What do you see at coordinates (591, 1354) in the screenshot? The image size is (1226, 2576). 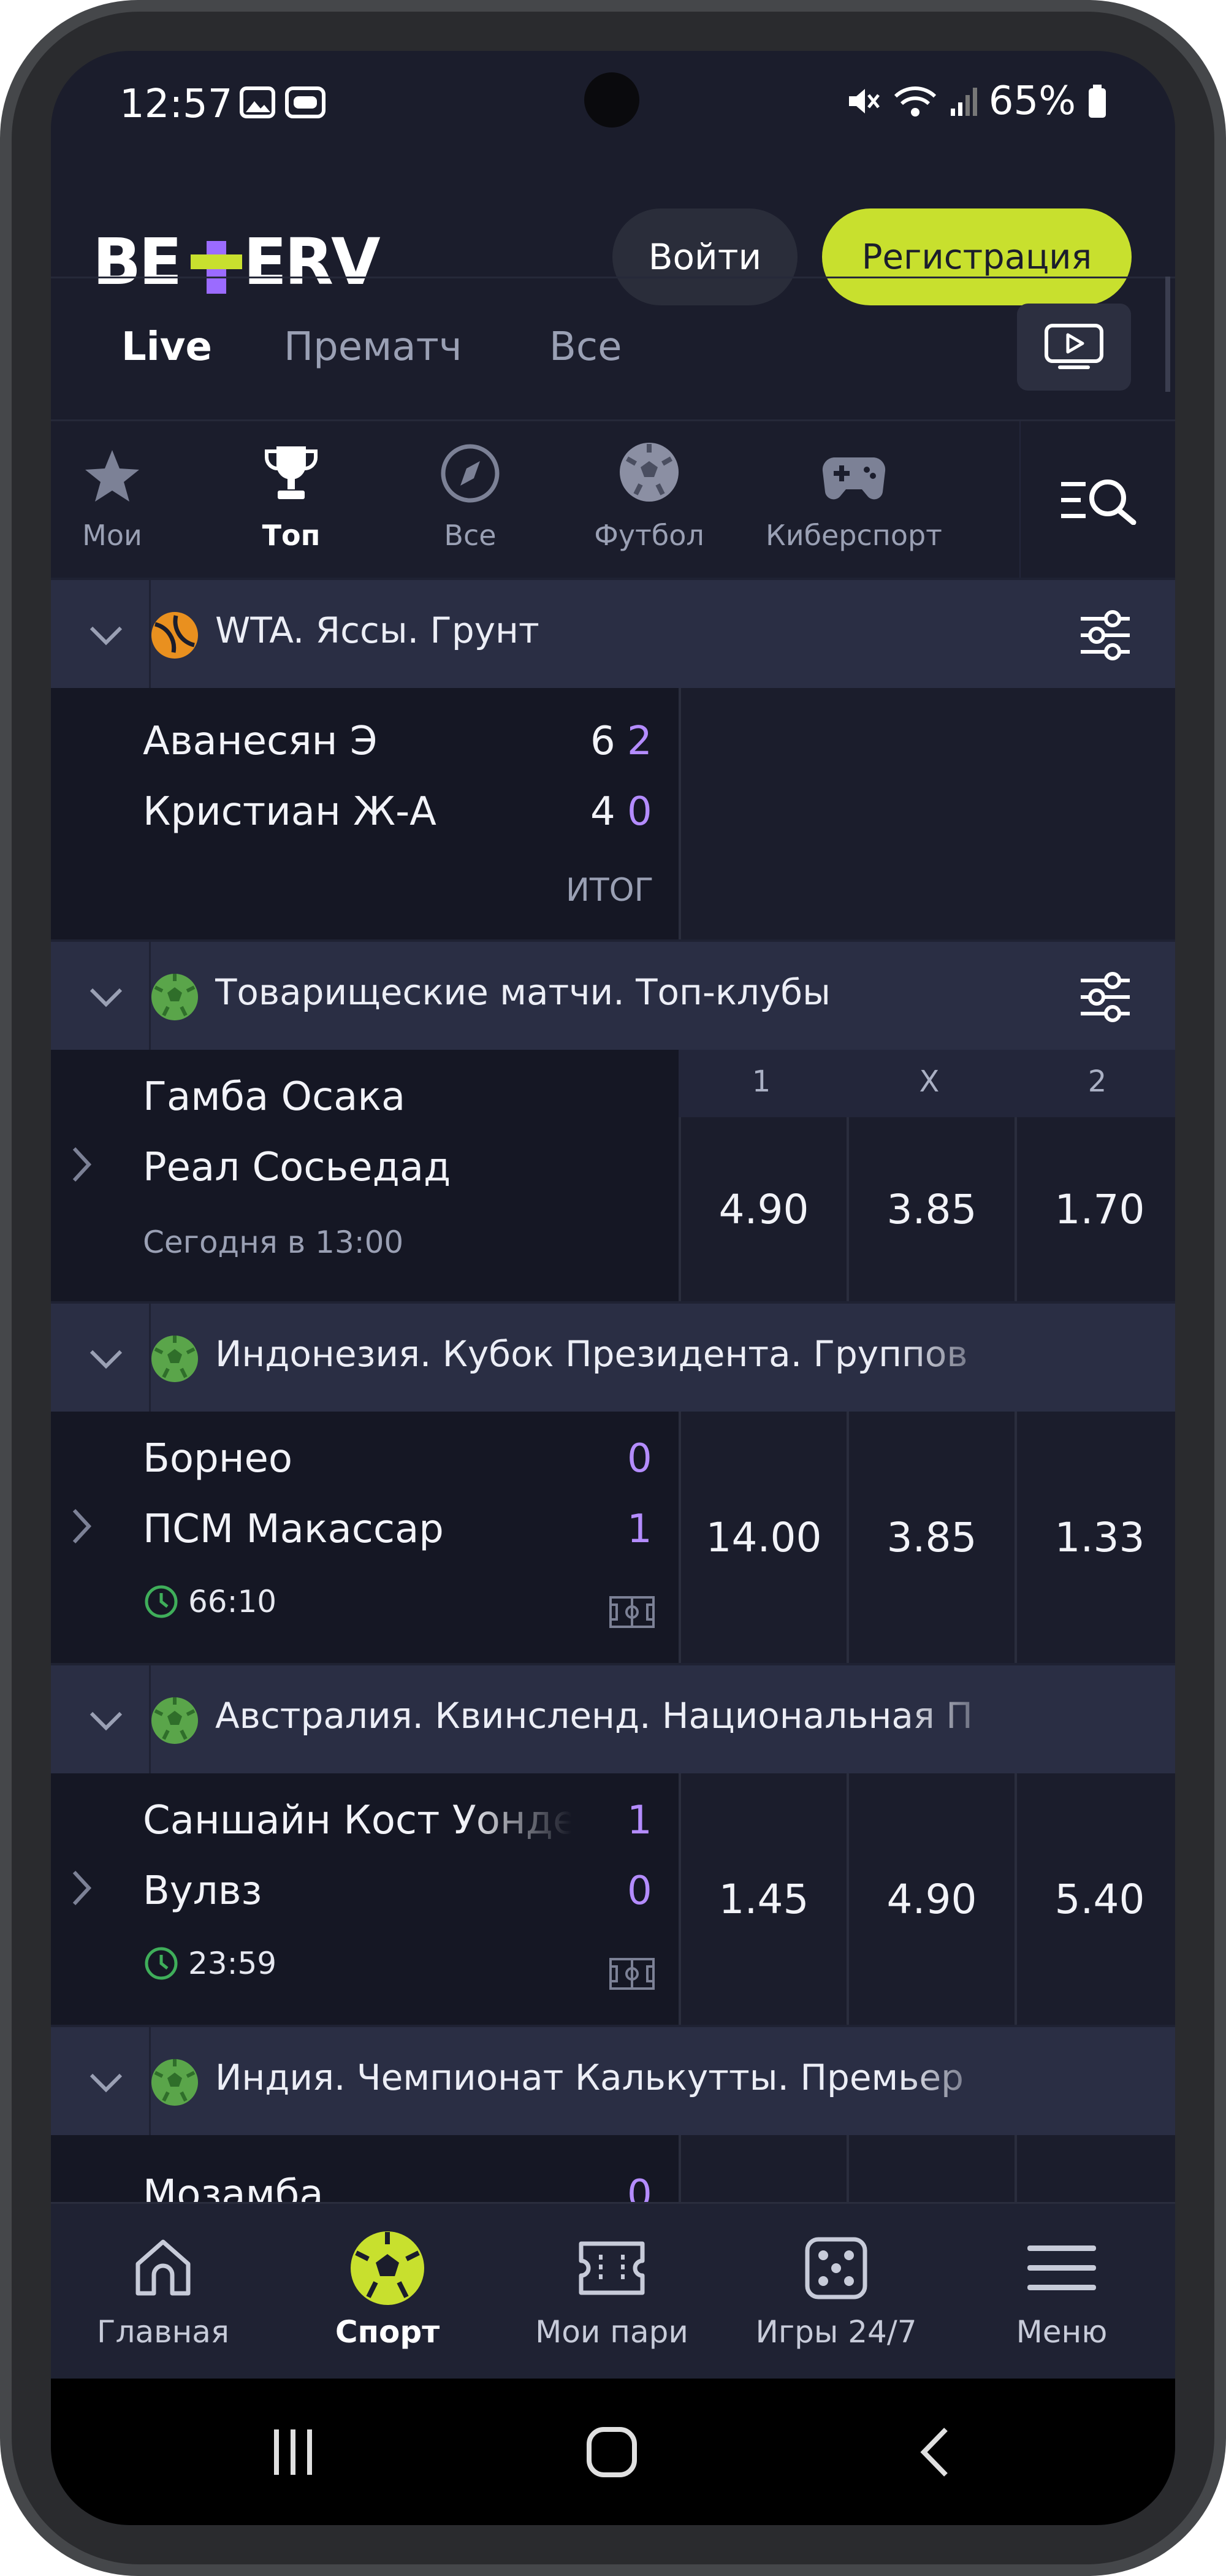 I see `league-title: Индонезия. Кубок Президента. Группов` at bounding box center [591, 1354].